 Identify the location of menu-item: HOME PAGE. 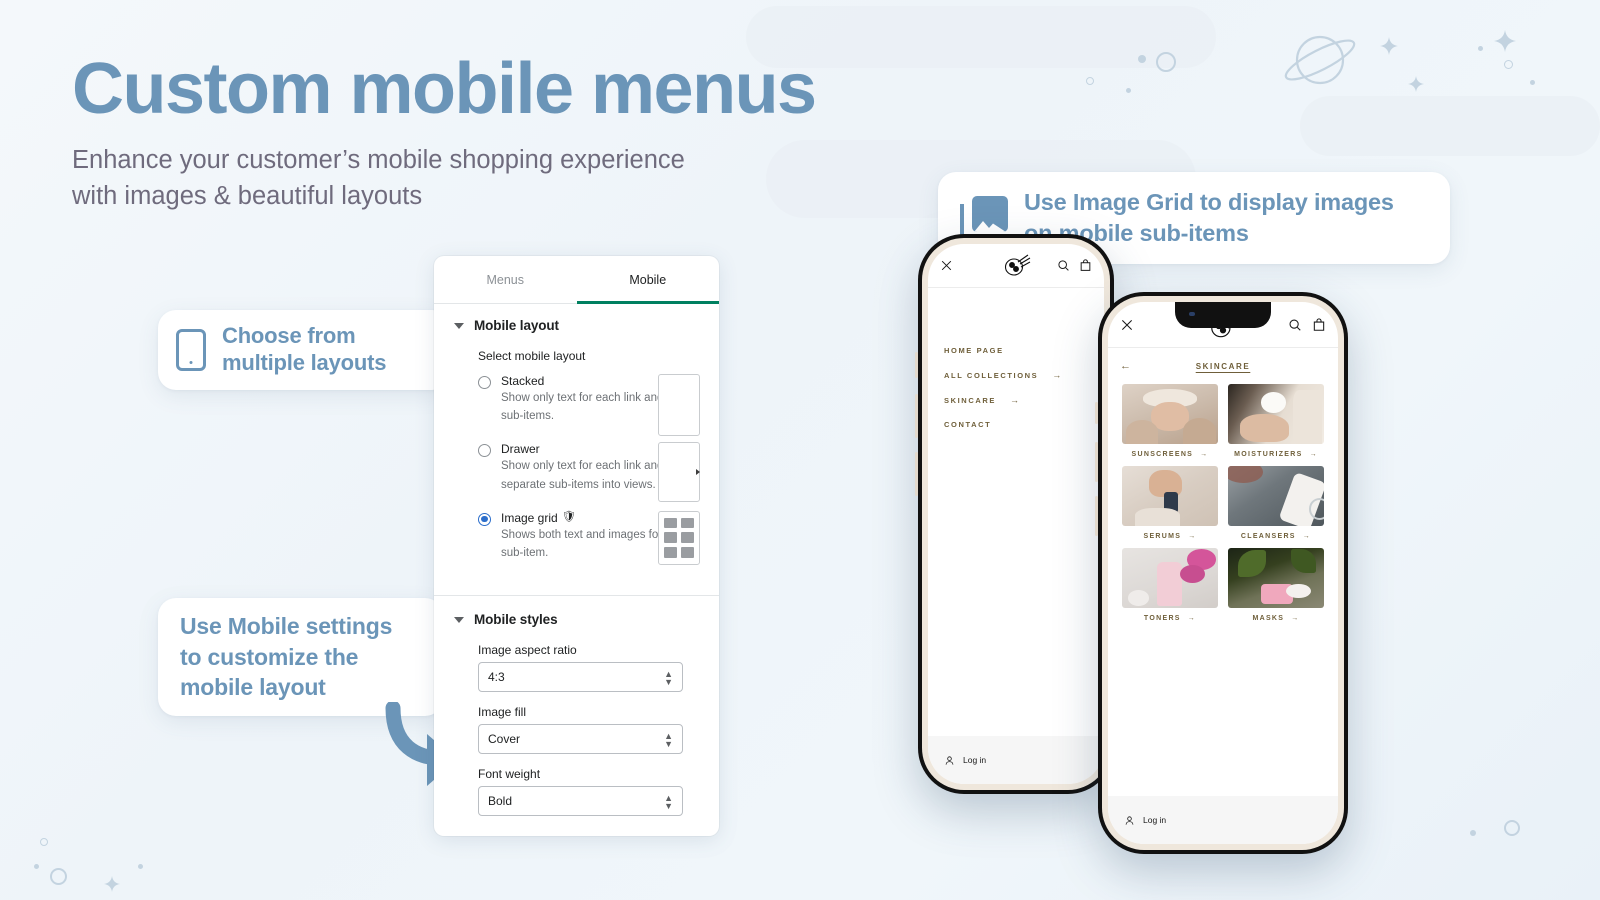
(1024, 350).